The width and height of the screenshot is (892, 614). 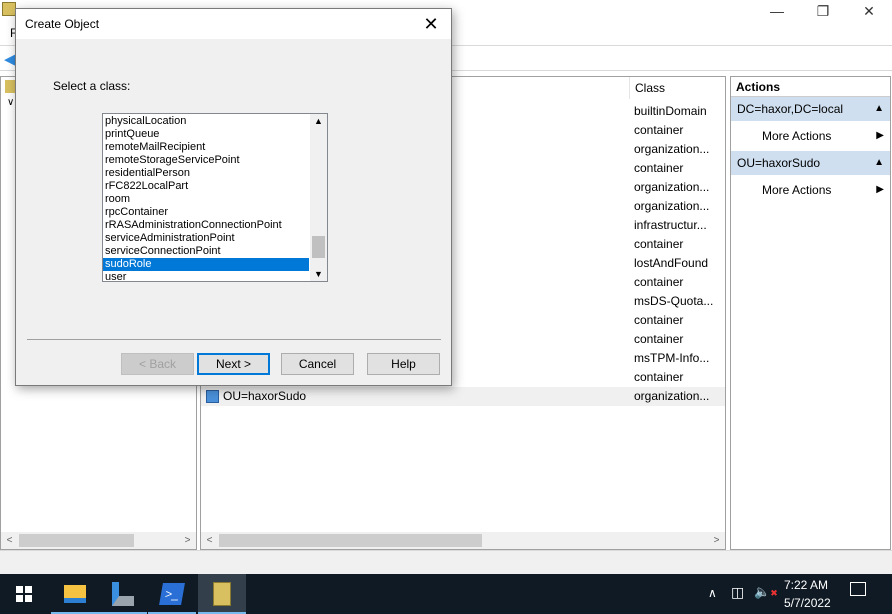 I want to click on back-arrow-icon: ◀, so click(x=10, y=59).